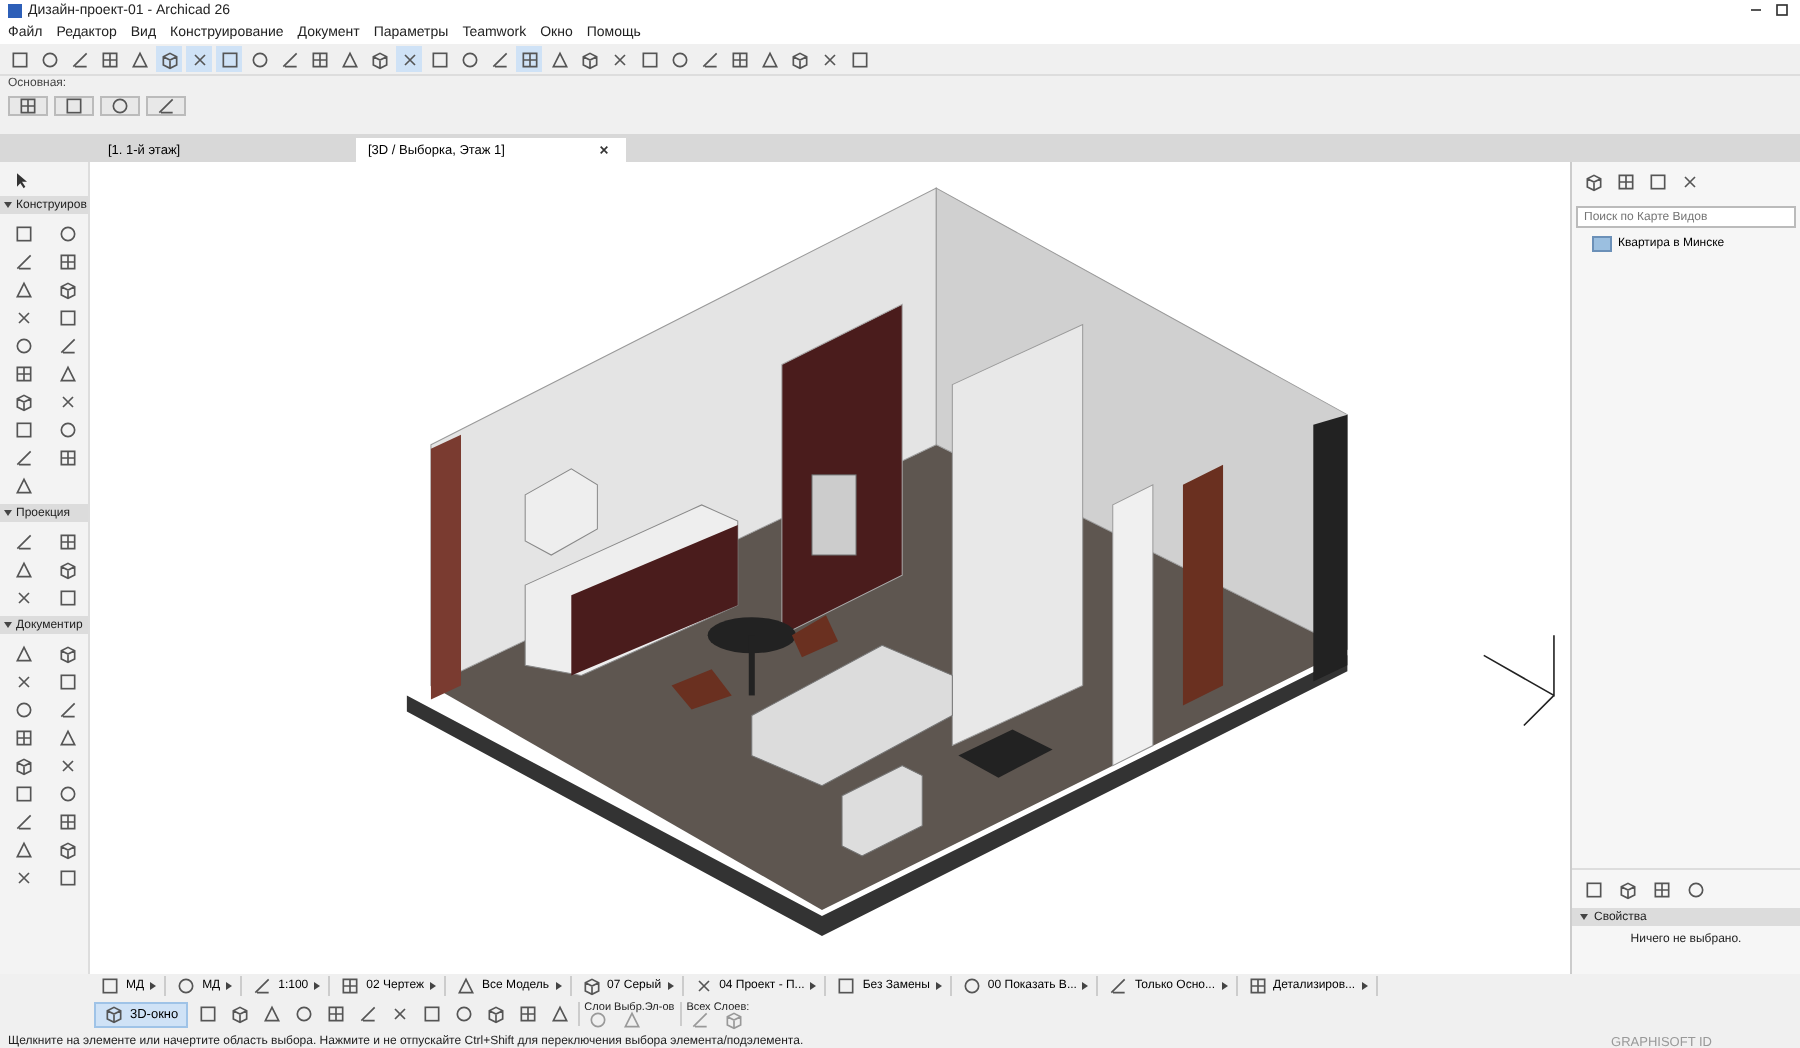 The width and height of the screenshot is (1800, 1048). Describe the element at coordinates (21, 179) in the screenshot. I see `pointer-icon` at that location.